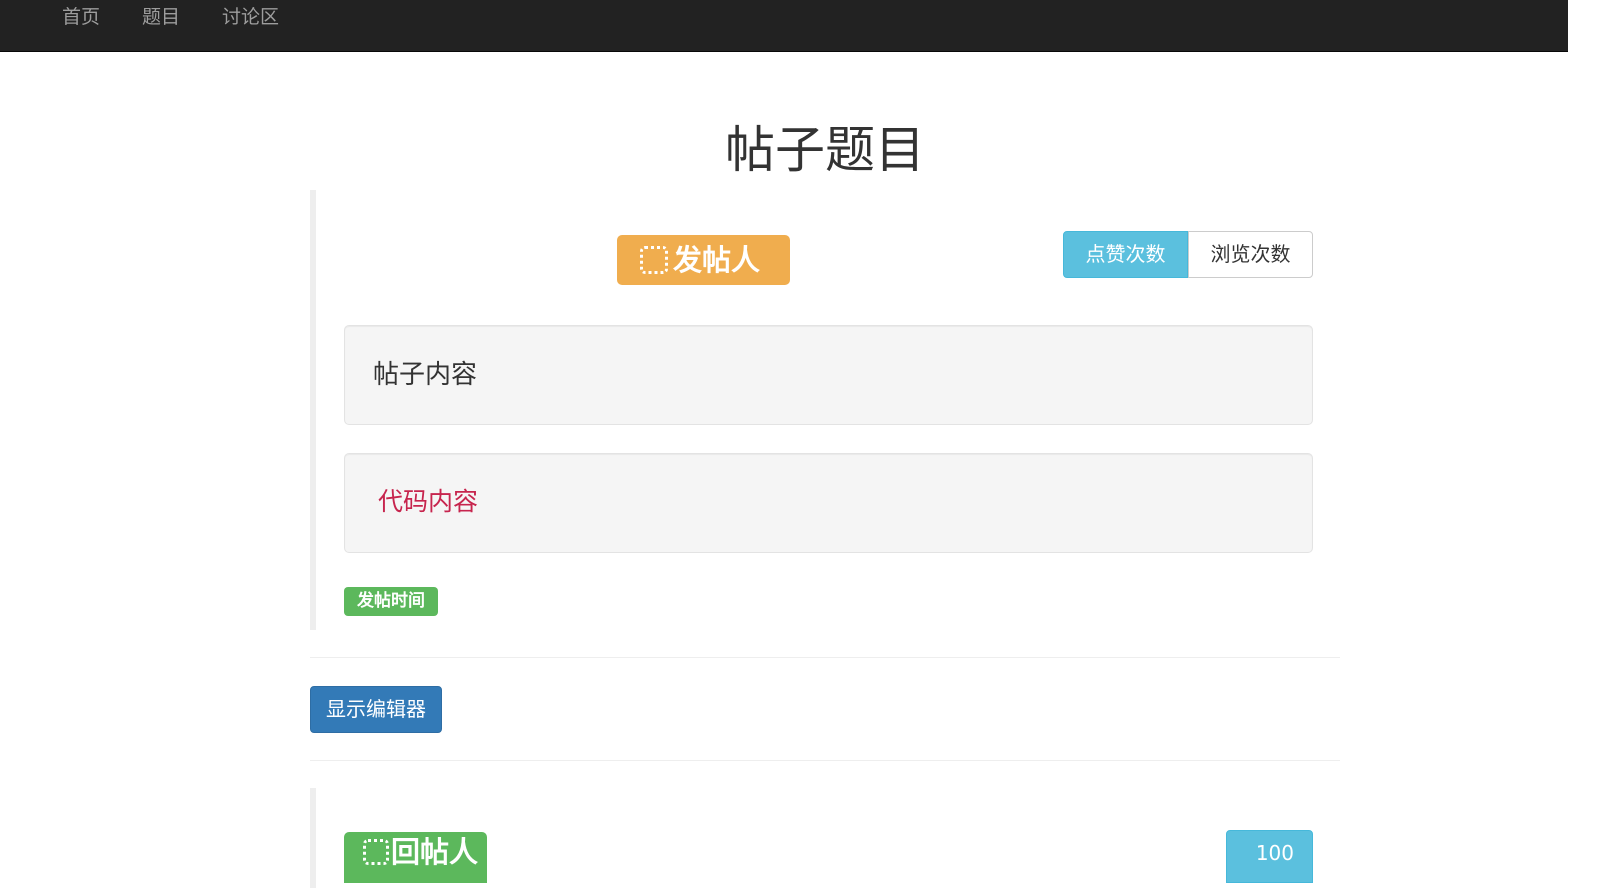  I want to click on view-count-button: 浏览次数, so click(1250, 254).